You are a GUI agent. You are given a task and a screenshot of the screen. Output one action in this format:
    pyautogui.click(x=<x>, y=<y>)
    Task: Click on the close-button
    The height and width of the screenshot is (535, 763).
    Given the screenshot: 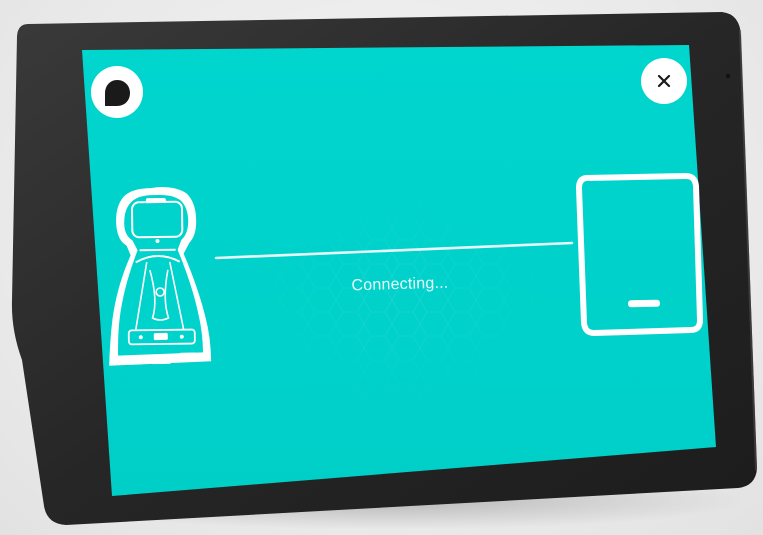 What is the action you would take?
    pyautogui.click(x=664, y=81)
    